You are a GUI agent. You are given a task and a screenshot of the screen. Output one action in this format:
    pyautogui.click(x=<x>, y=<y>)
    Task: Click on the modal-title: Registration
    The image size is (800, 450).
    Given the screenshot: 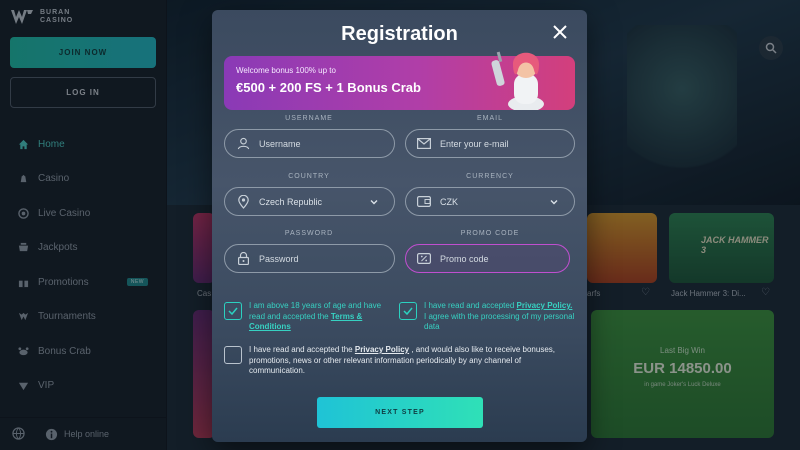 What is the action you would take?
    pyautogui.click(x=399, y=34)
    